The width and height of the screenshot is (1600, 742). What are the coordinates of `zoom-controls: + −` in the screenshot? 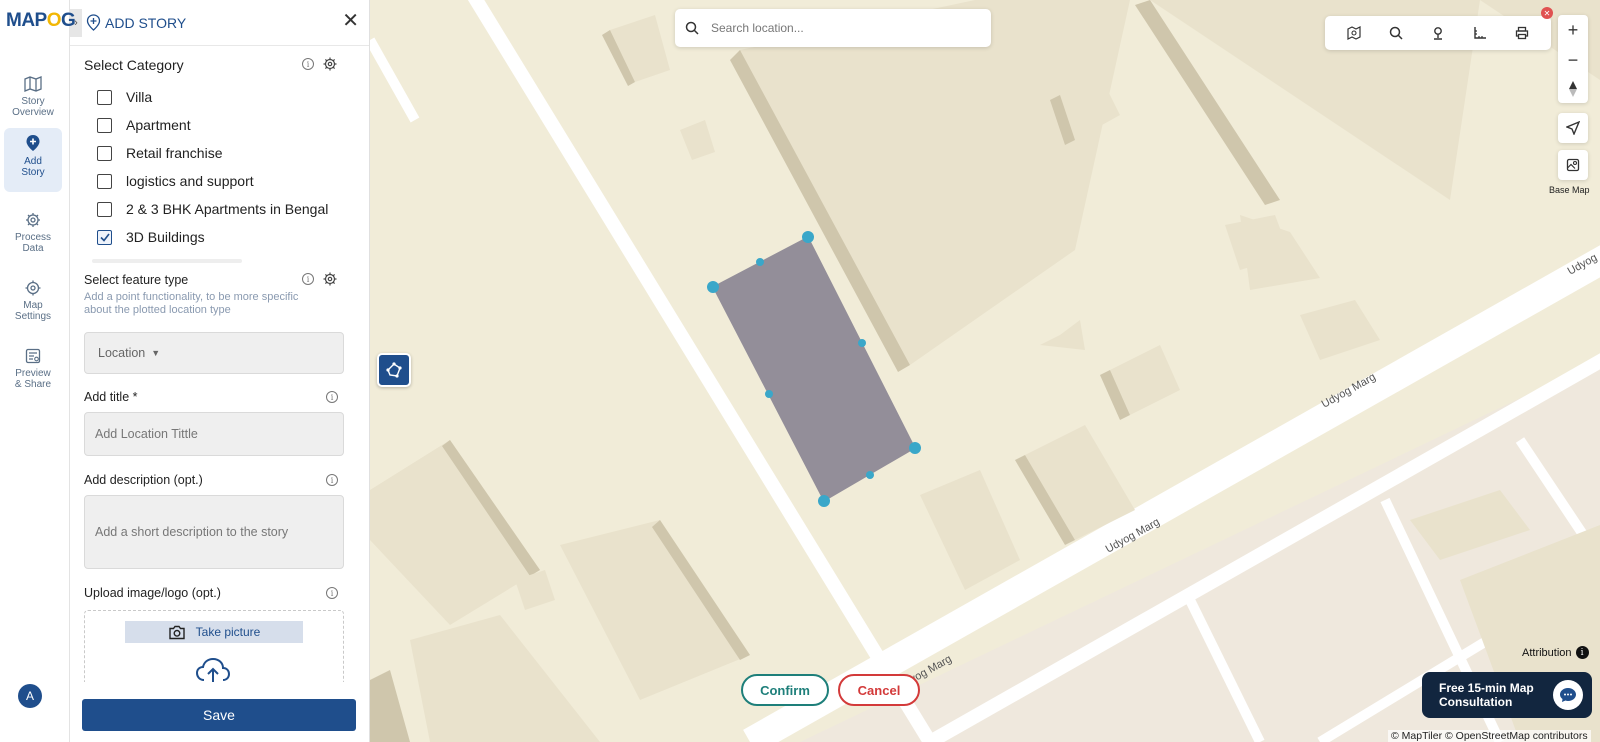 It's located at (1573, 59).